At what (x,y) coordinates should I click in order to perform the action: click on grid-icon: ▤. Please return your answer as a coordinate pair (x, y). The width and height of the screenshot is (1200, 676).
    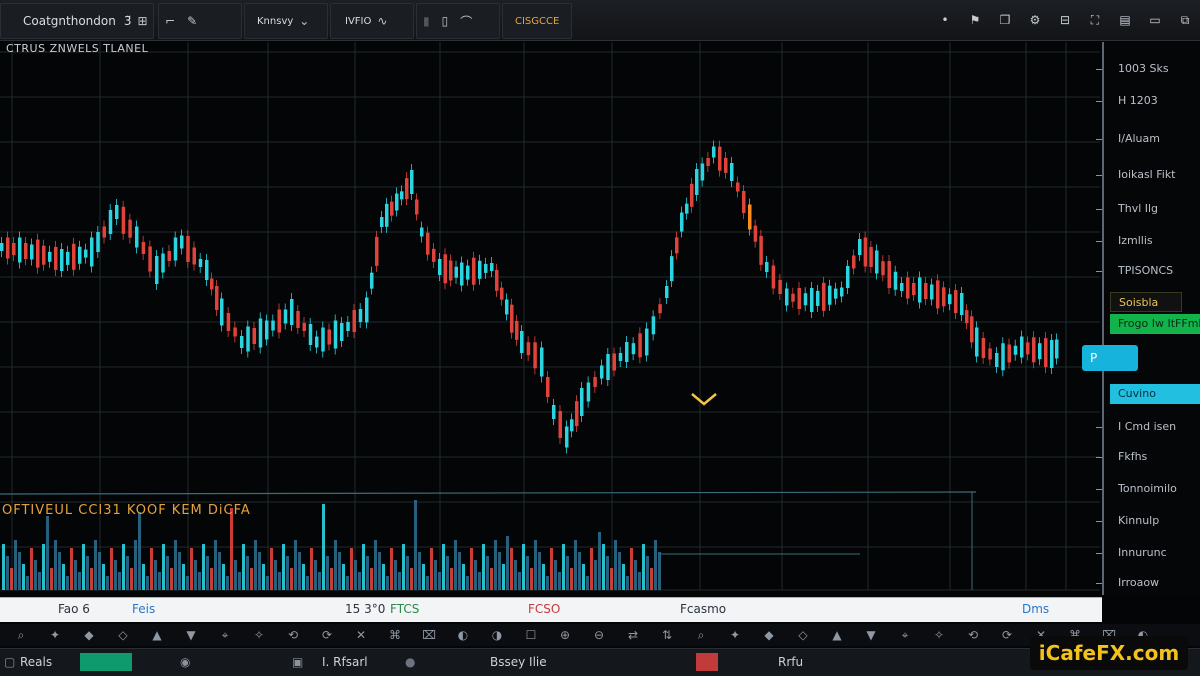
    Looking at the image, I should click on (1125, 20).